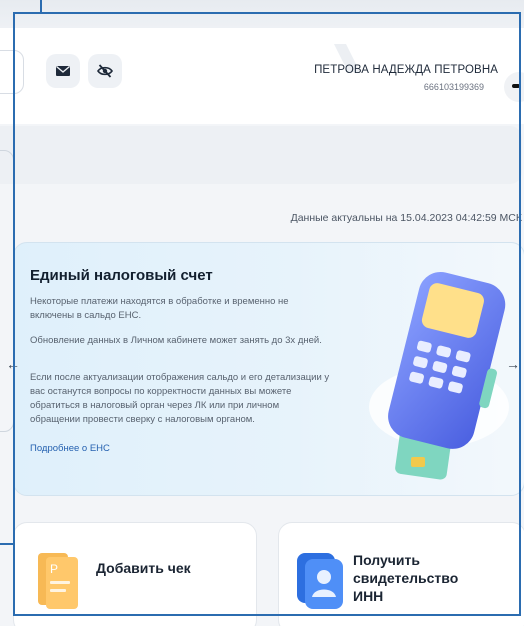 Image resolution: width=524 pixels, height=626 pixels. Describe the element at coordinates (261, 155) in the screenshot. I see `info-bar` at that location.